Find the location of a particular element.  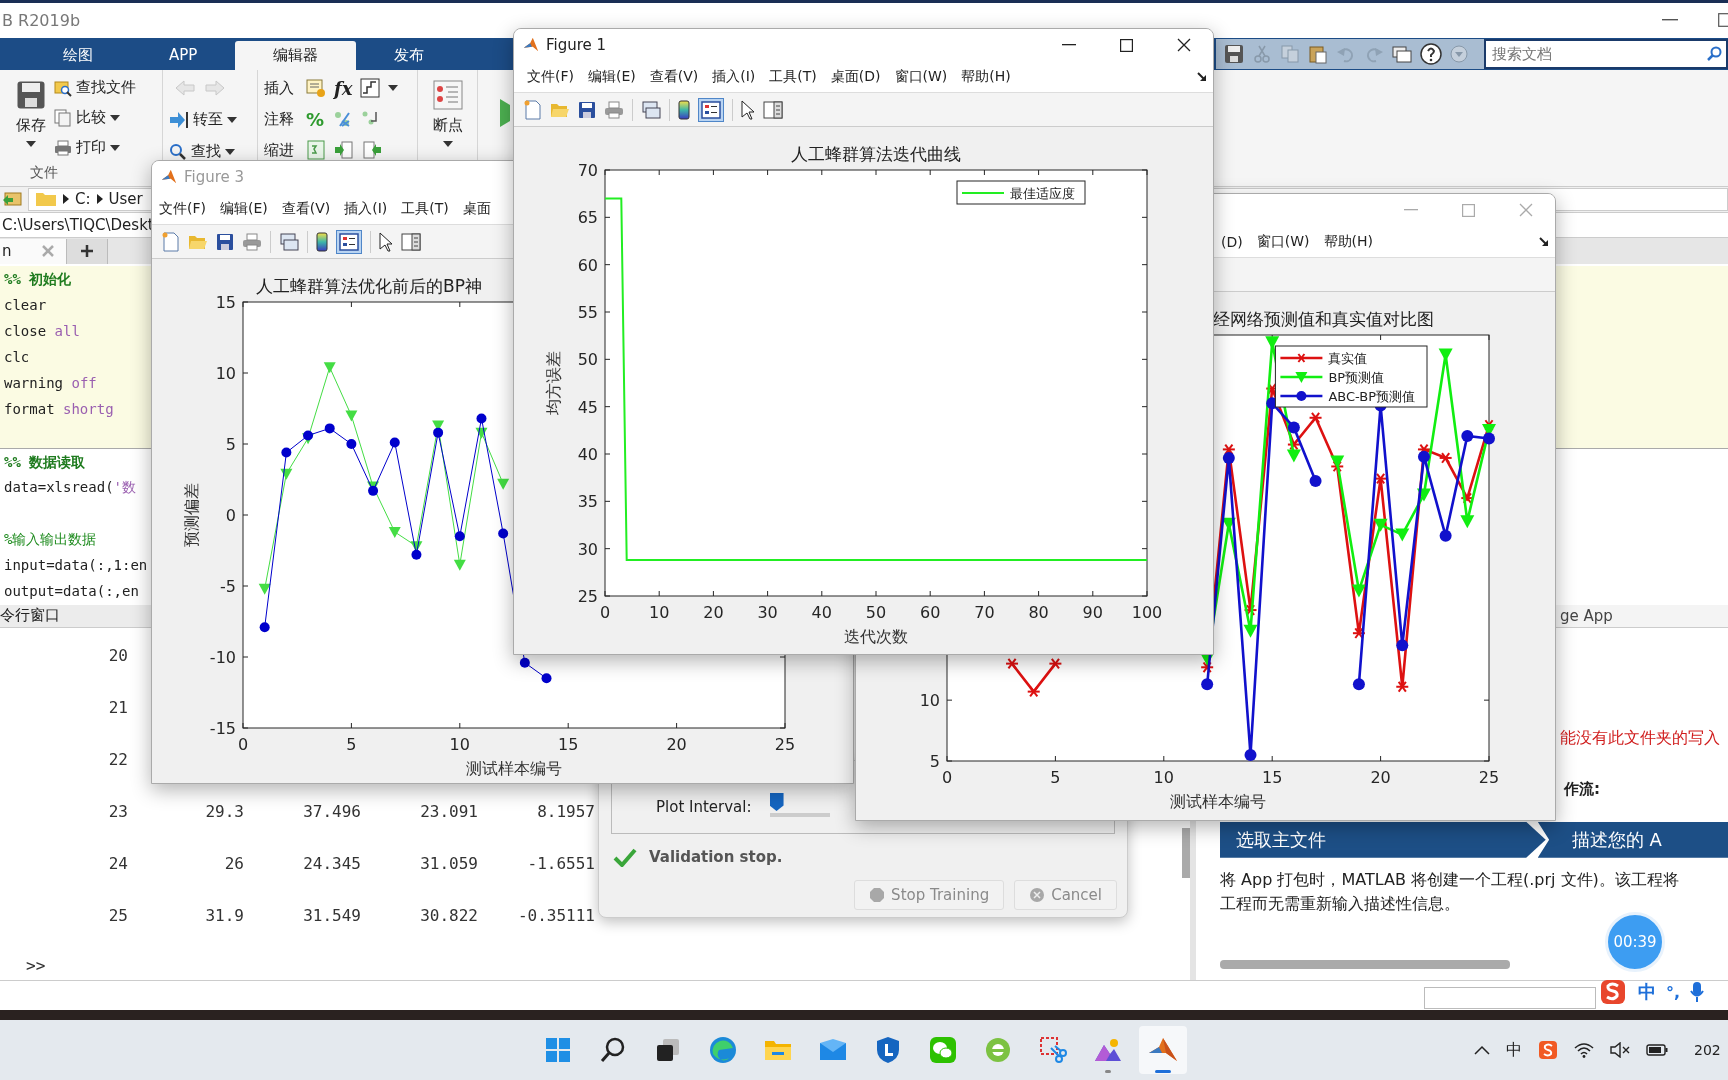

code-line: %% 初始化 is located at coordinates (38, 278).